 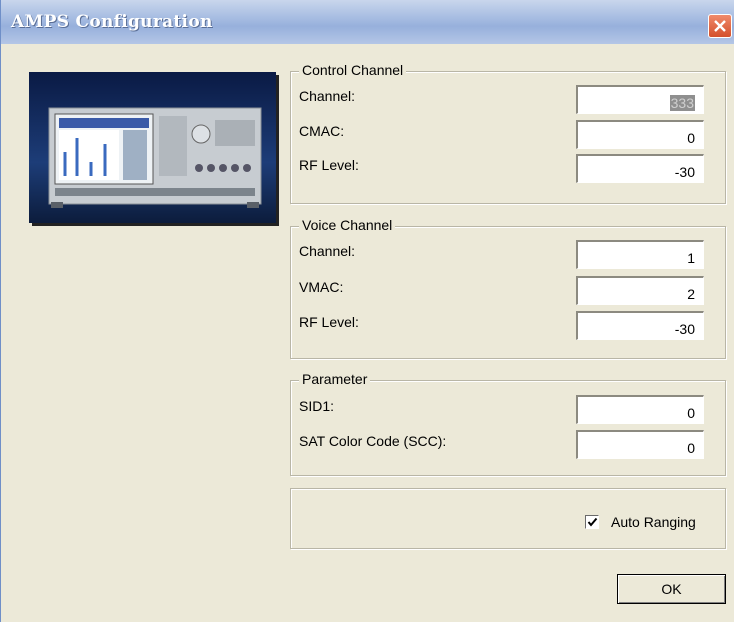 I want to click on auto-ranging-checkbox, so click(x=592, y=522).